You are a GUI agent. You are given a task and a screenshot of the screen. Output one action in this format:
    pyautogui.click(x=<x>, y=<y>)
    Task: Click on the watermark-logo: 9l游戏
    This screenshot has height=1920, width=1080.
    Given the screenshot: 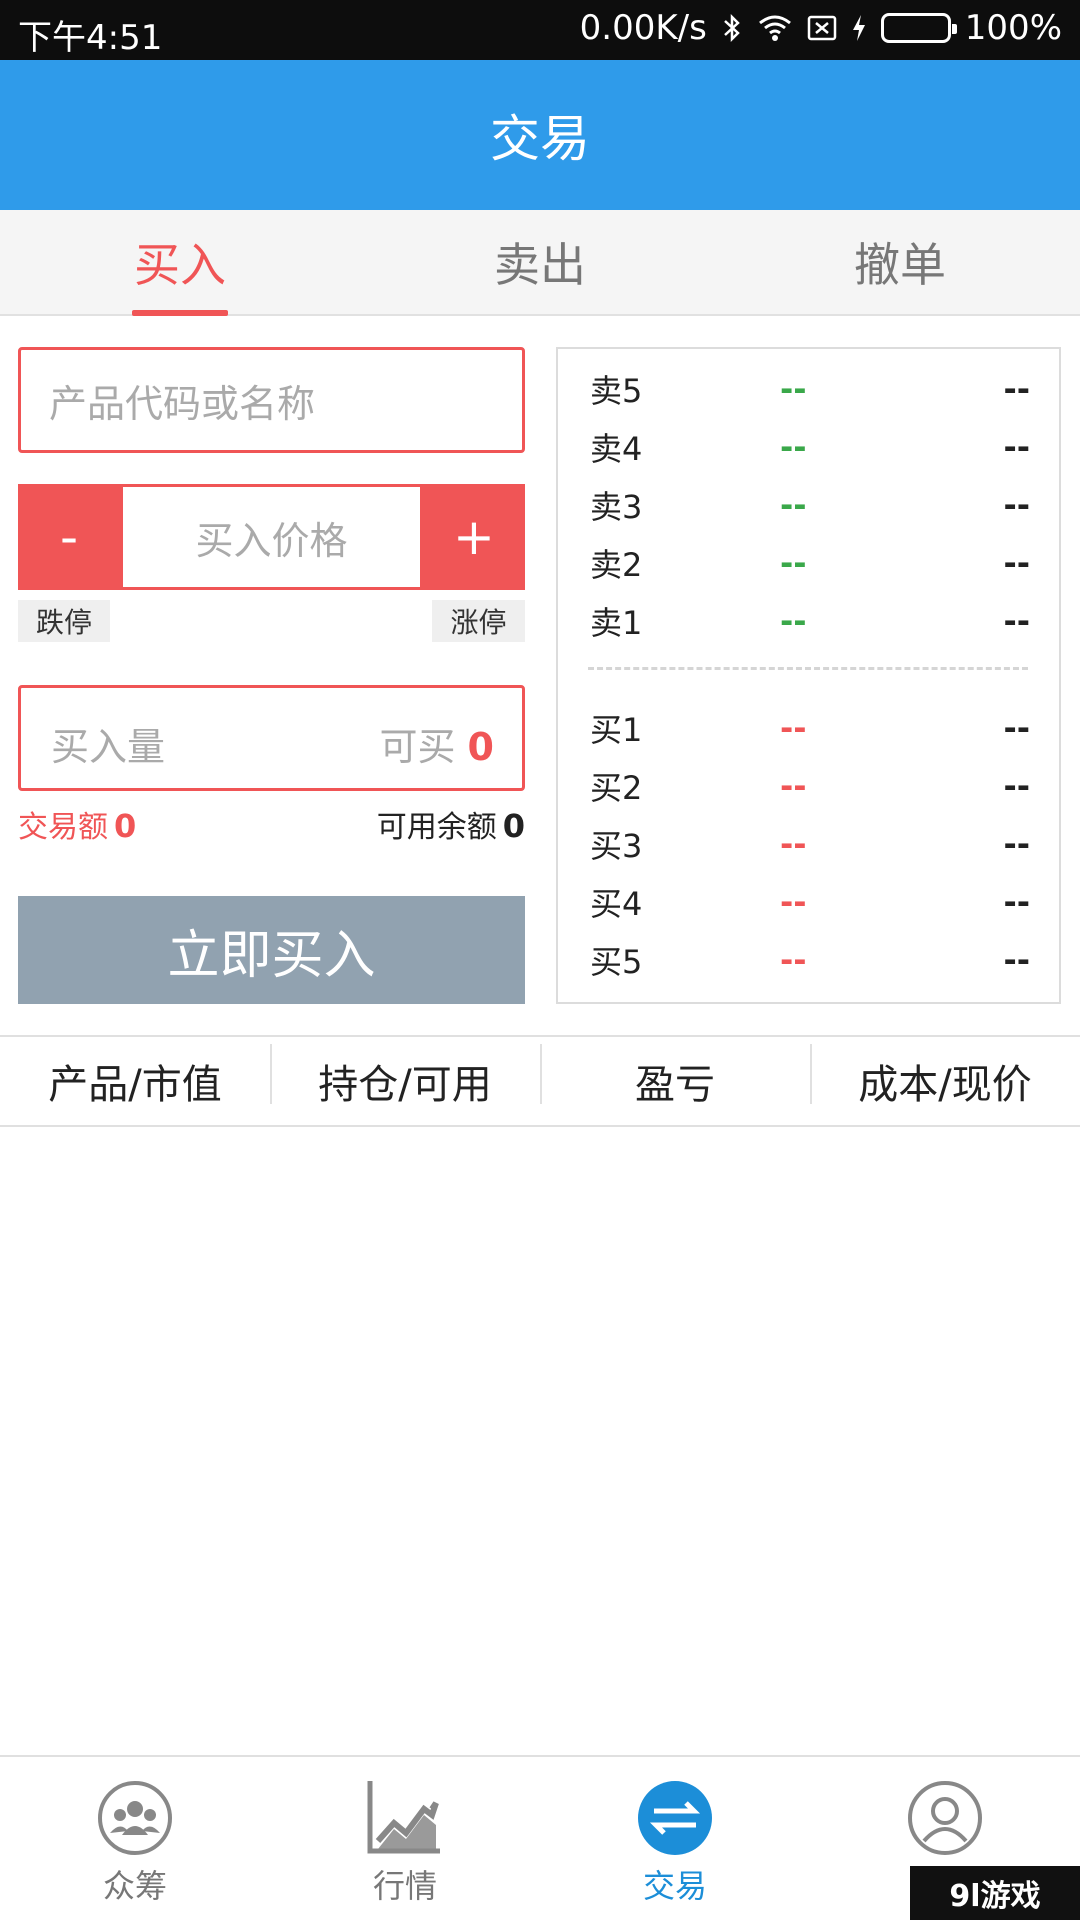 What is the action you would take?
    pyautogui.click(x=995, y=1893)
    